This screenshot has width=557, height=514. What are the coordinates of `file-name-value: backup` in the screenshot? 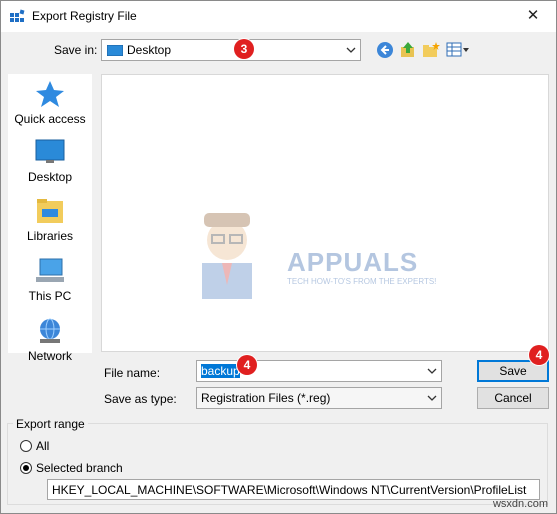 It's located at (220, 371).